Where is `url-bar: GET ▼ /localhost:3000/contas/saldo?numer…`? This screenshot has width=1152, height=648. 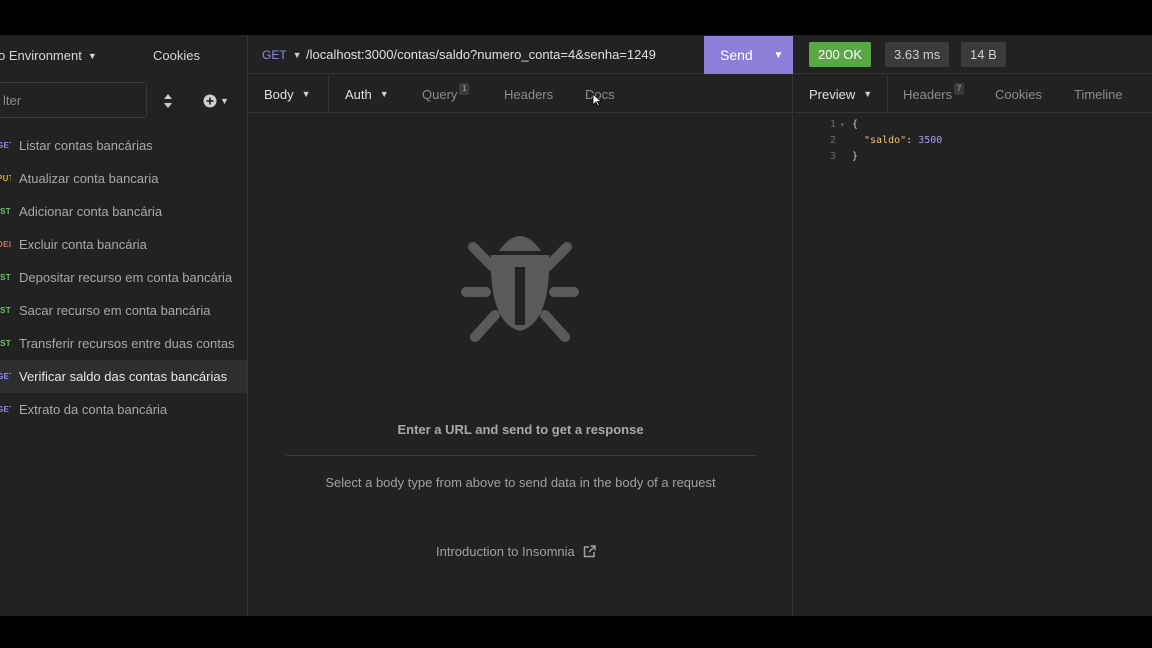
url-bar: GET ▼ /localhost:3000/contas/saldo?numer… is located at coordinates (520, 54).